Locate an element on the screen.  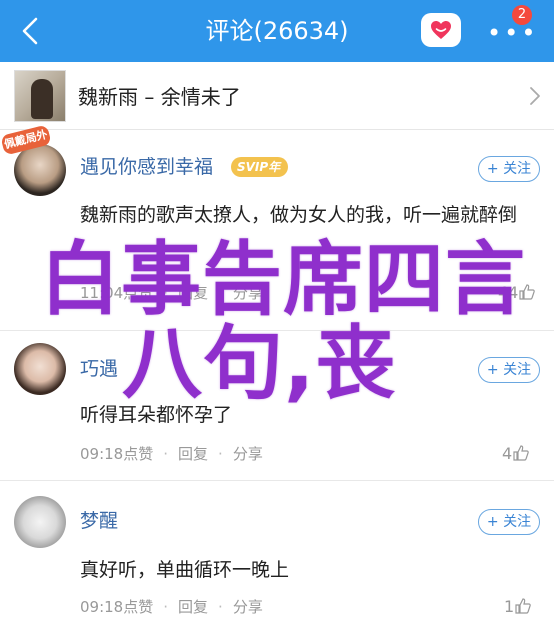
comment-meta: 11:04点赞 · 回复 · 分享 is located at coordinates (171, 293).